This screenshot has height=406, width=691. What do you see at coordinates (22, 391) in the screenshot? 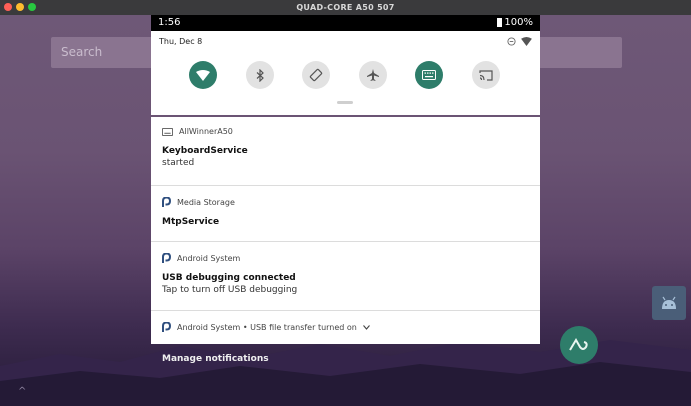
I see `chevron-up-icon: ^` at bounding box center [22, 391].